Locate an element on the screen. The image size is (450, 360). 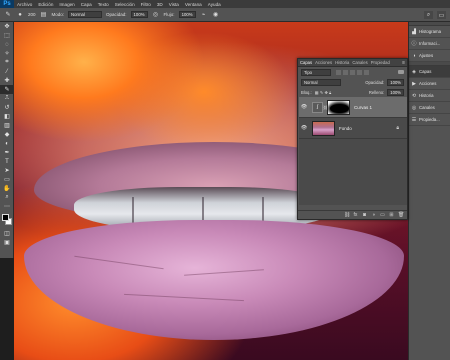
add-mask-icon: ◙ is located at coordinates (364, 215).